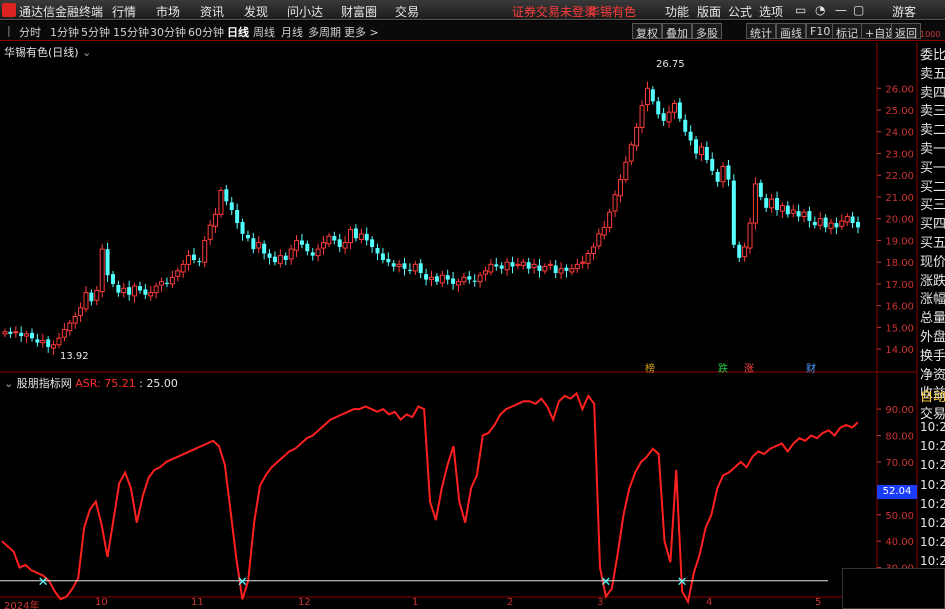  Describe the element at coordinates (820, 31) in the screenshot. I see `f10-button: F10` at that location.